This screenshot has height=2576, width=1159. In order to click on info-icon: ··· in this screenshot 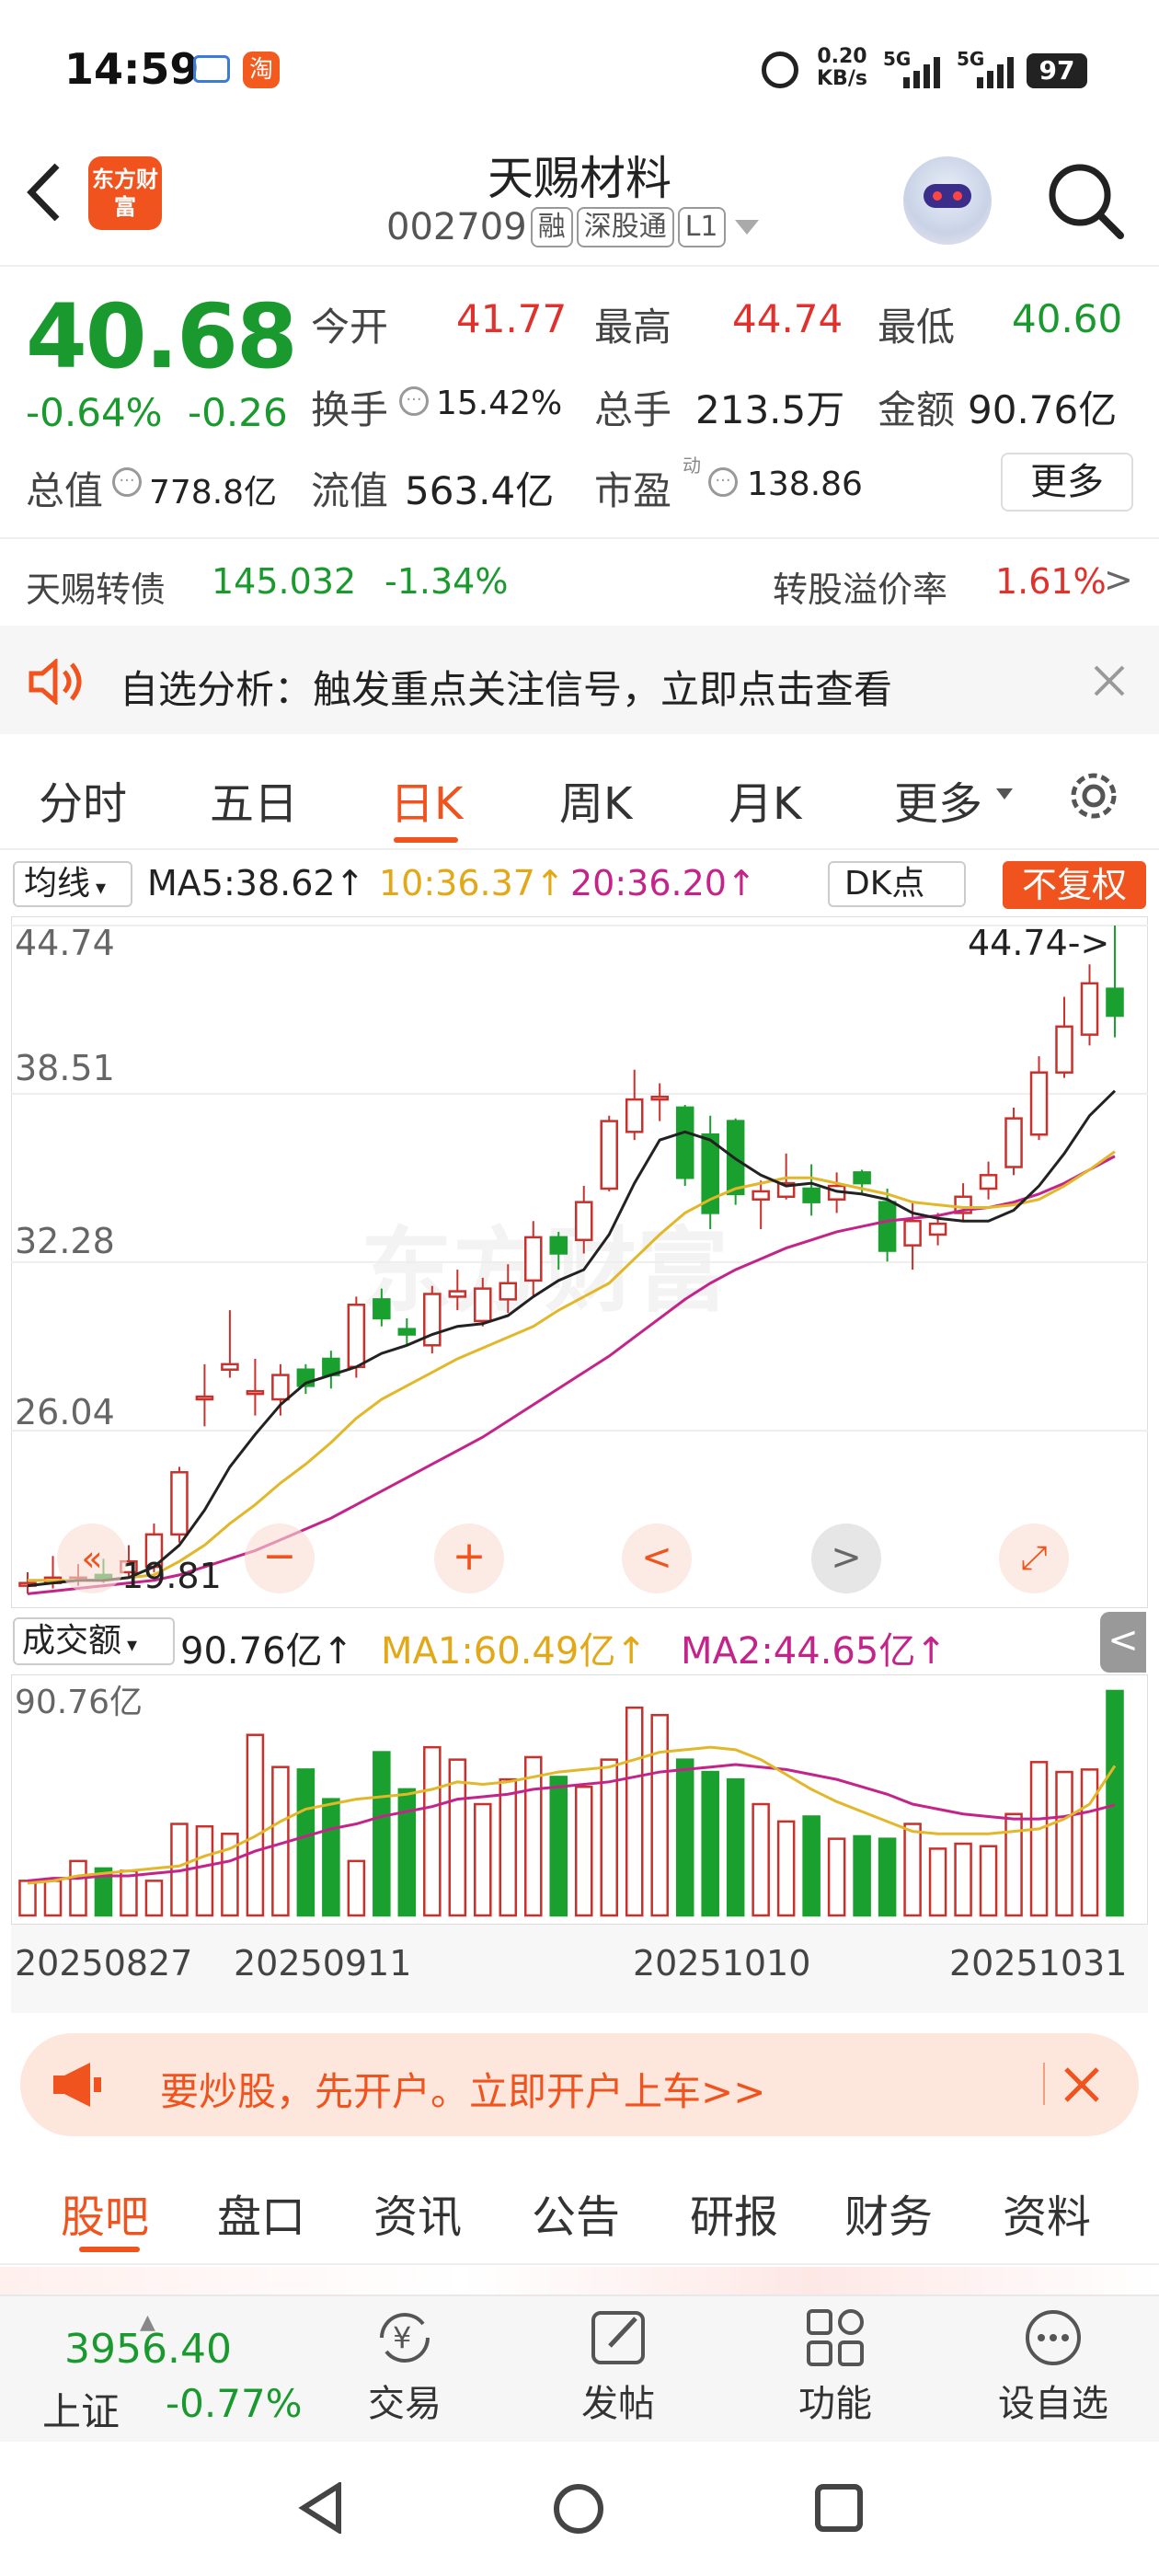, I will do `click(414, 401)`.